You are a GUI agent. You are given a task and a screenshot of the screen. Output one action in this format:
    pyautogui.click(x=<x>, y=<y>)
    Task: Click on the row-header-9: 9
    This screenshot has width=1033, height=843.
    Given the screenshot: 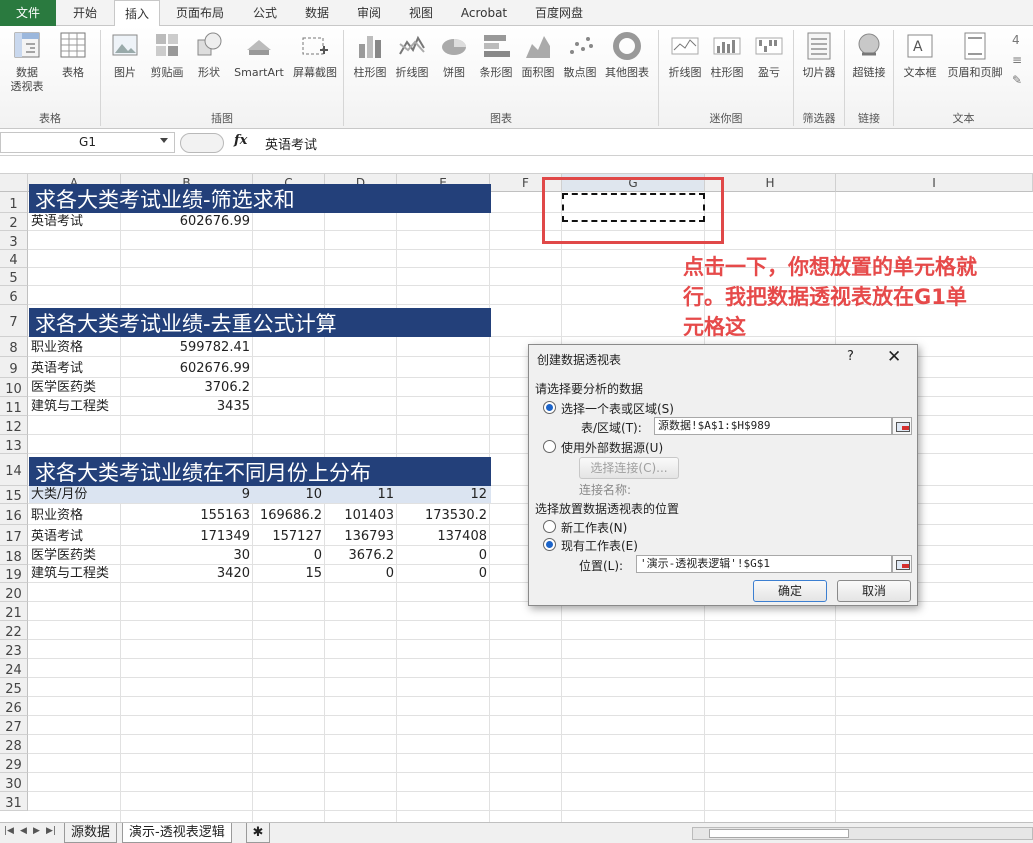 What is the action you would take?
    pyautogui.click(x=14, y=367)
    